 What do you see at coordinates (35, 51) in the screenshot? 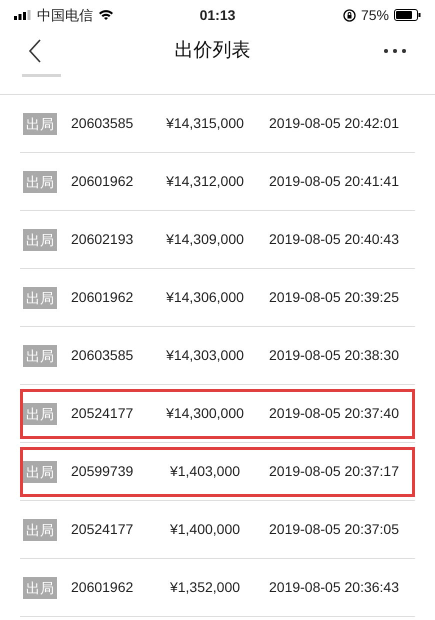
I see `back-icon` at bounding box center [35, 51].